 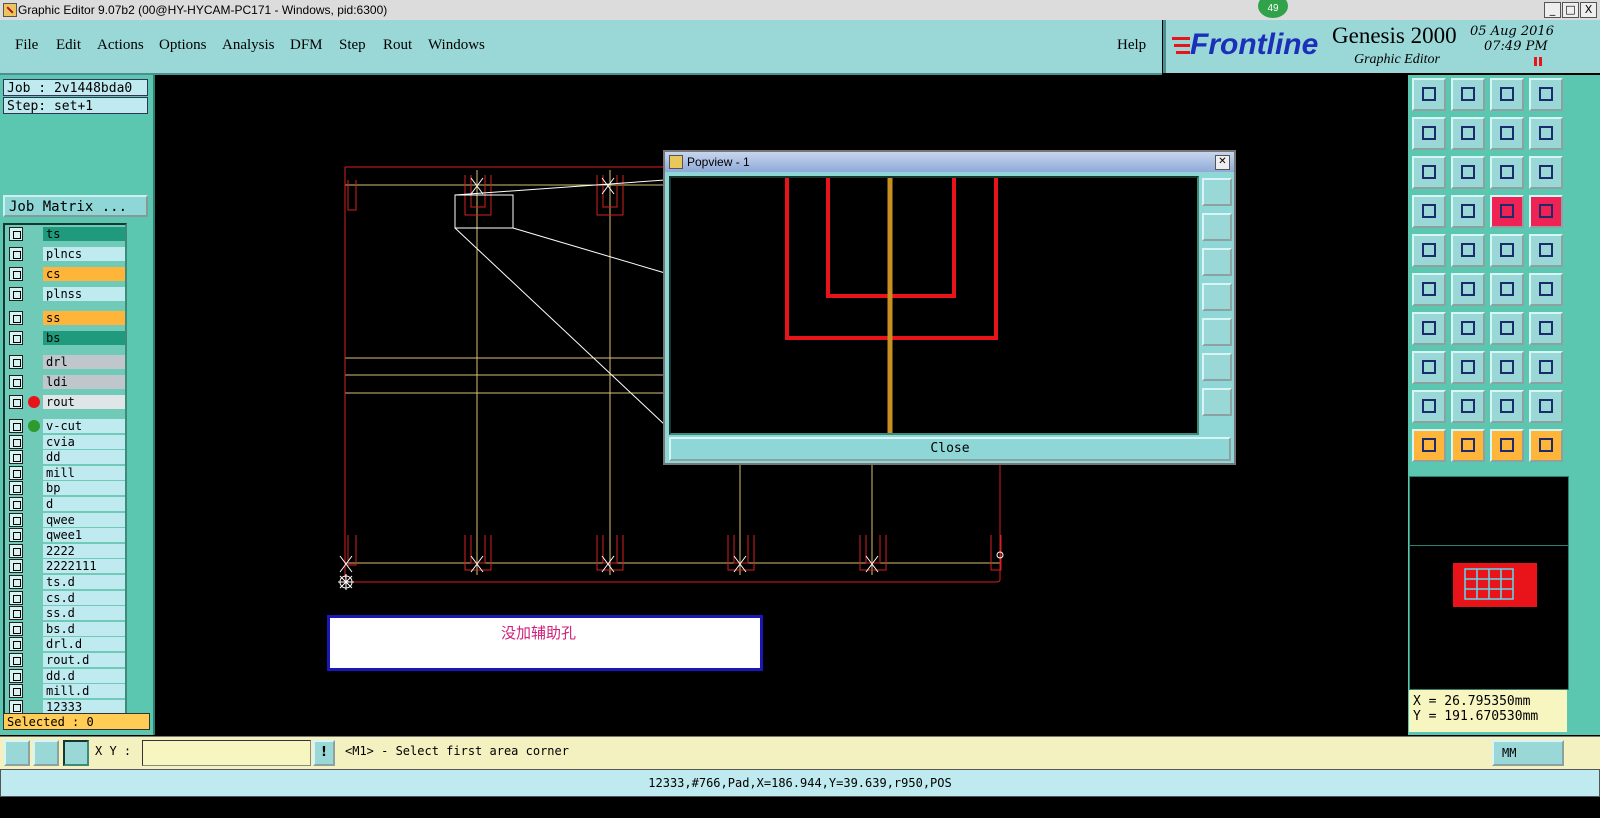 What do you see at coordinates (1546, 94) in the screenshot?
I see `zoom-window-icon` at bounding box center [1546, 94].